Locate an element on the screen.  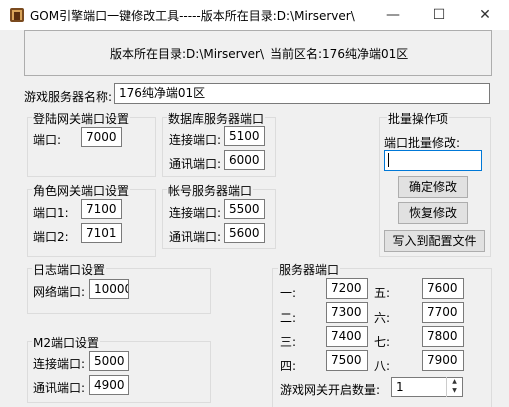
spin-up-icon: ▲ is located at coordinates (454, 381).